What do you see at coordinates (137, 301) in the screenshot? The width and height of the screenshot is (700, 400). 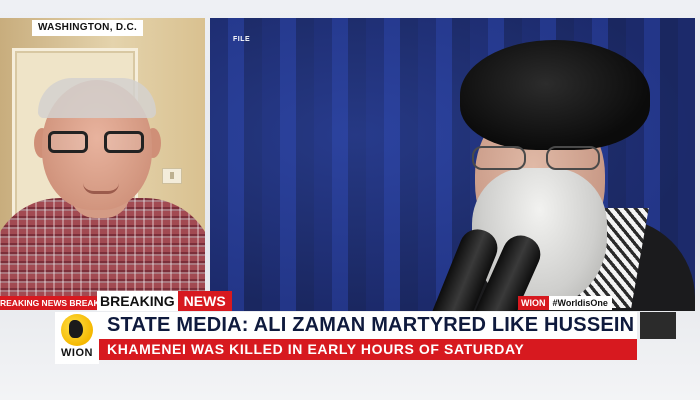 I see `breaking-word: BREAKING` at bounding box center [137, 301].